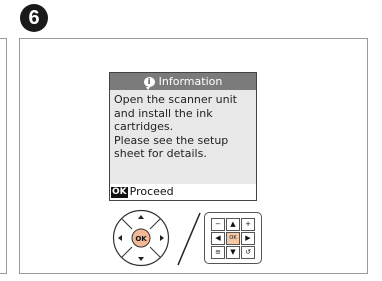  Describe the element at coordinates (119, 192) in the screenshot. I see `ok-badge: OK` at that location.